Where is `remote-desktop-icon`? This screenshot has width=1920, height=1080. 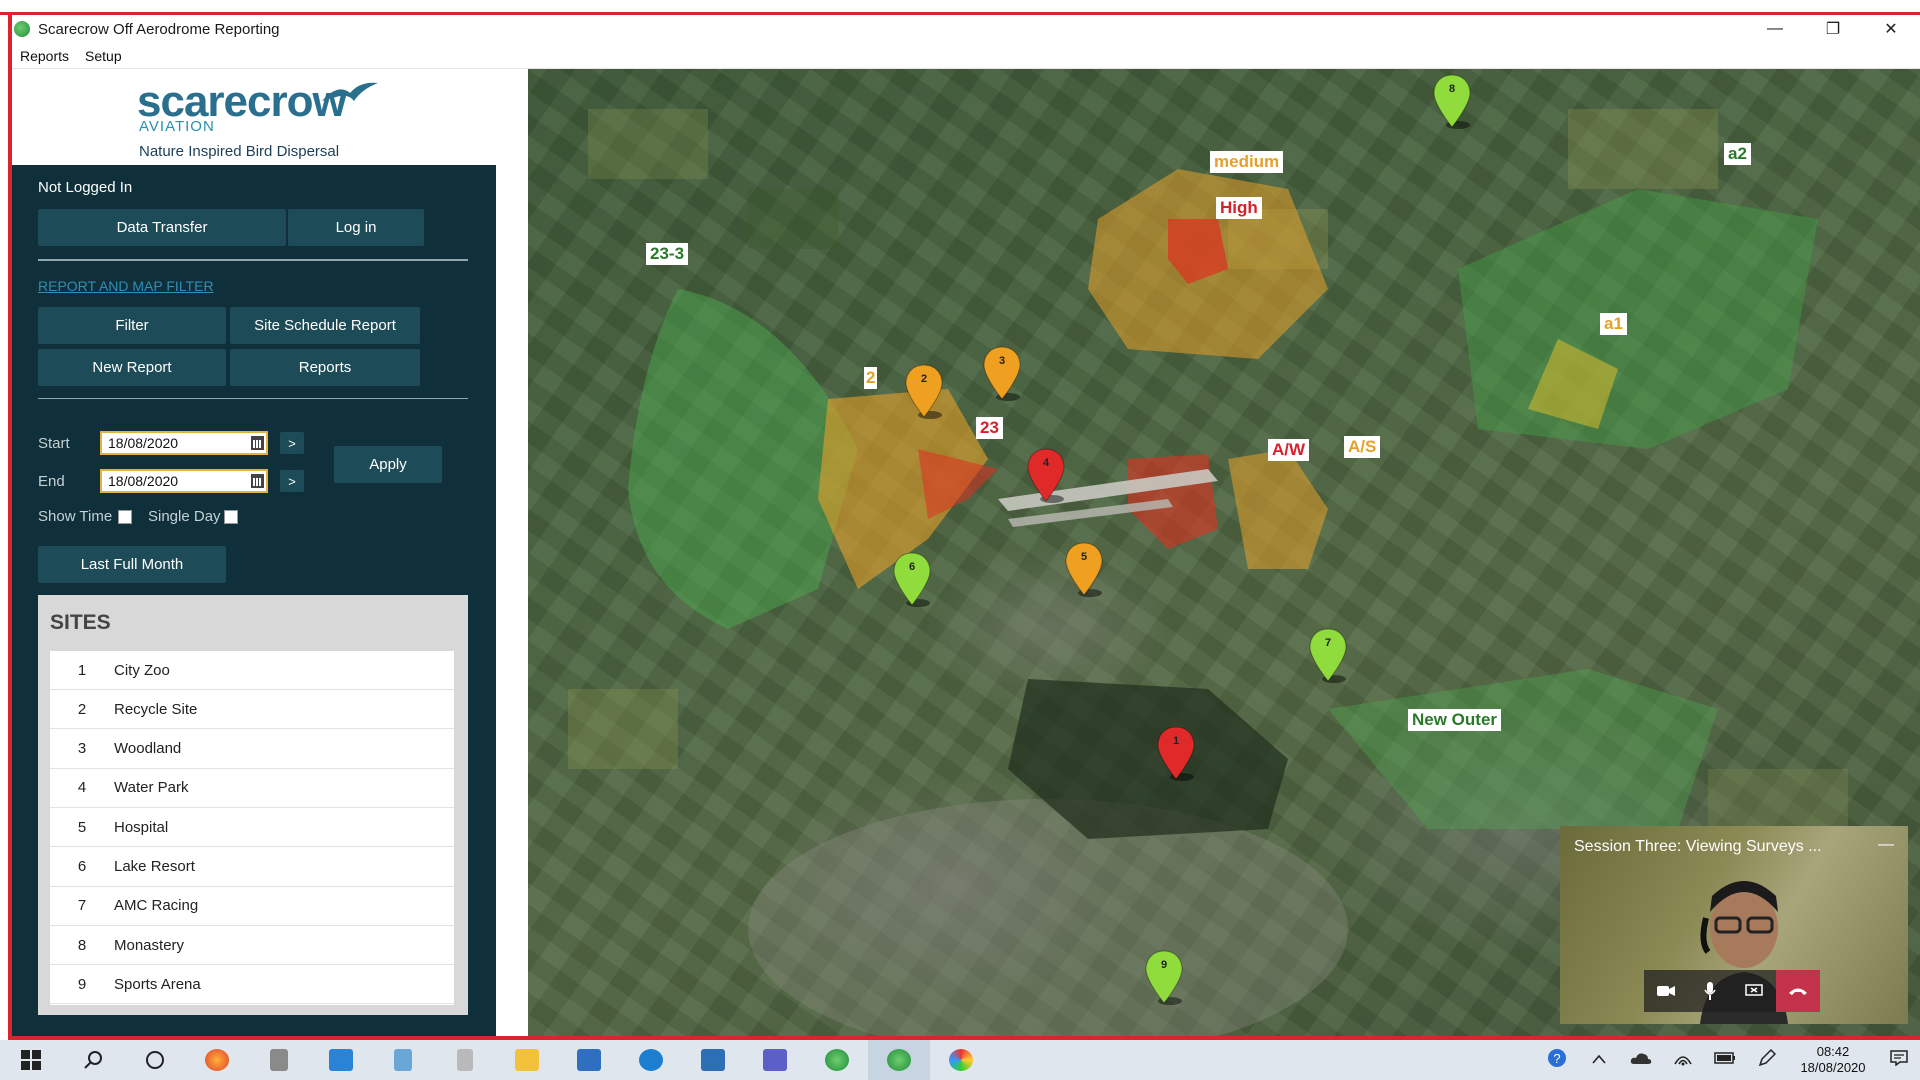
remote-desktop-icon is located at coordinates (589, 1060).